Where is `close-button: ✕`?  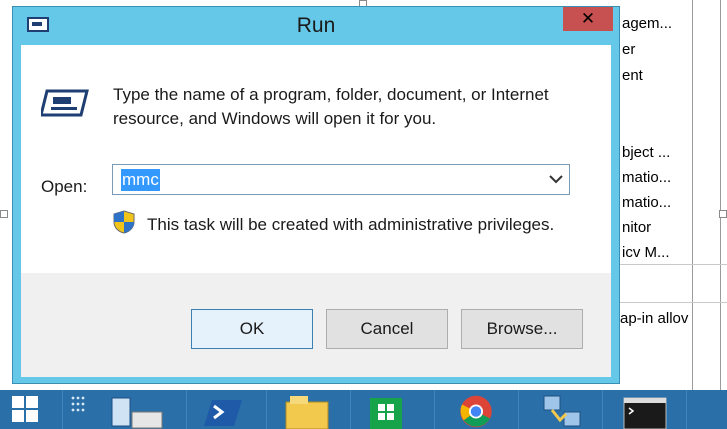 close-button: ✕ is located at coordinates (588, 19).